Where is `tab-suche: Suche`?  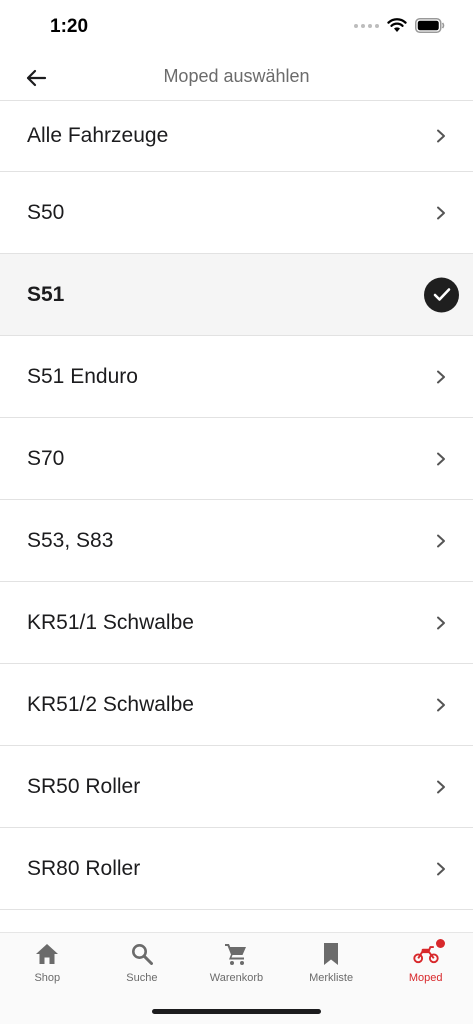
tab-suche: Suche is located at coordinates (142, 964).